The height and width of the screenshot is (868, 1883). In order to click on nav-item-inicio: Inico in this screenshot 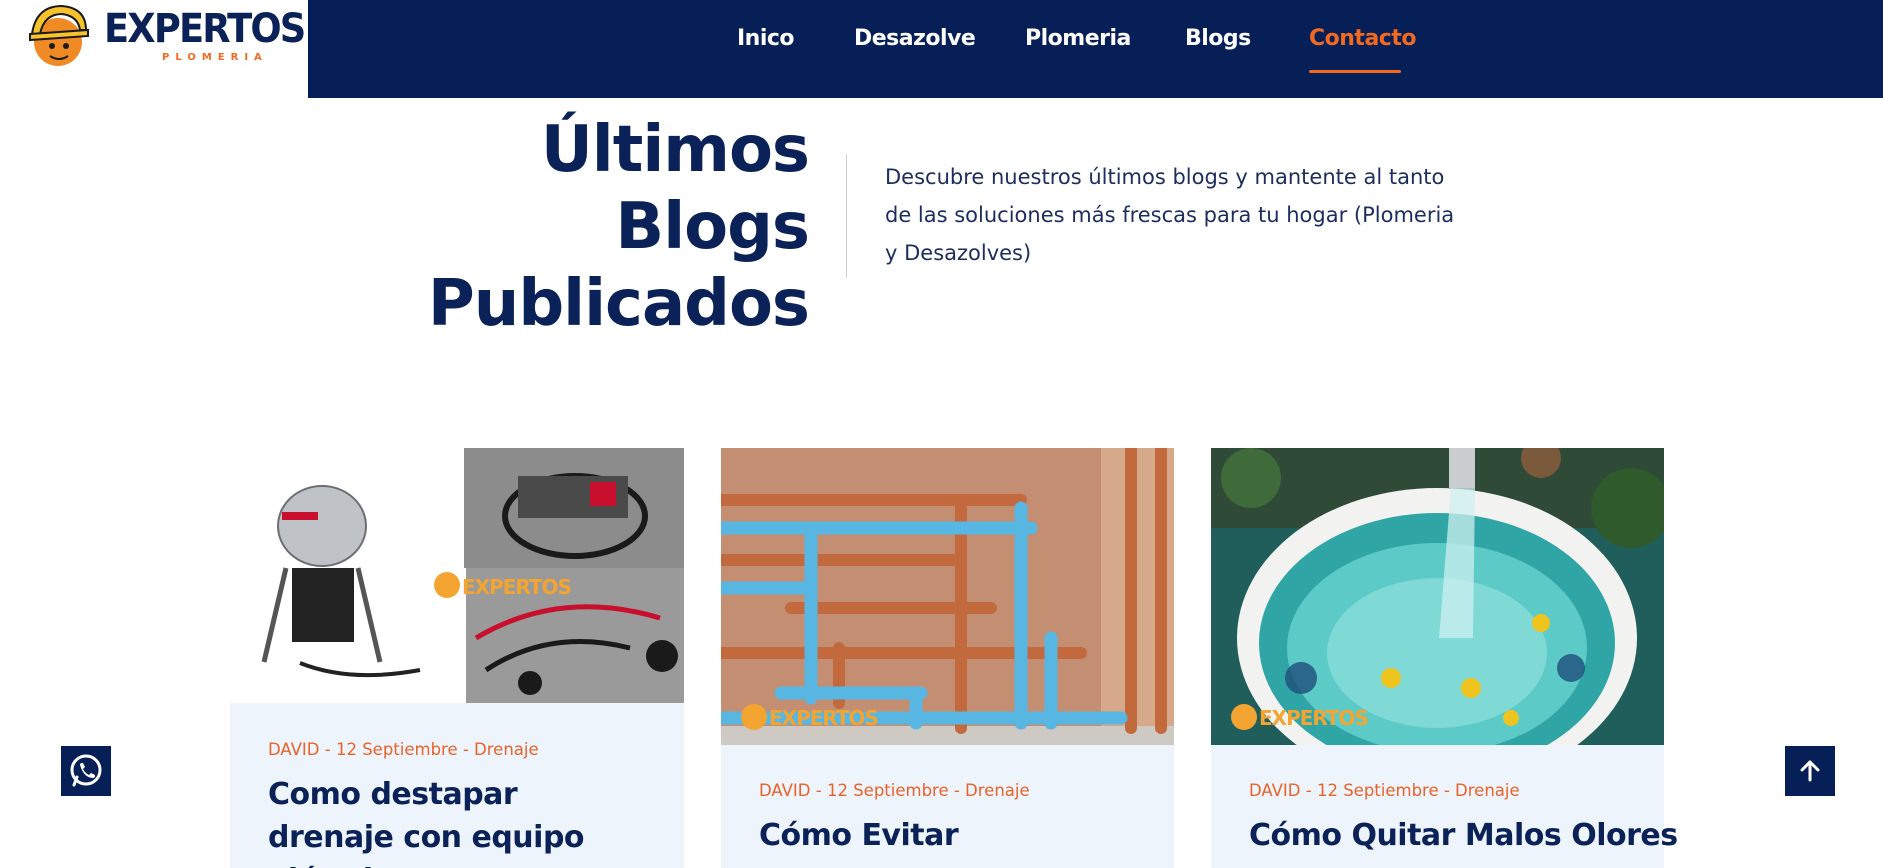, I will do `click(766, 38)`.